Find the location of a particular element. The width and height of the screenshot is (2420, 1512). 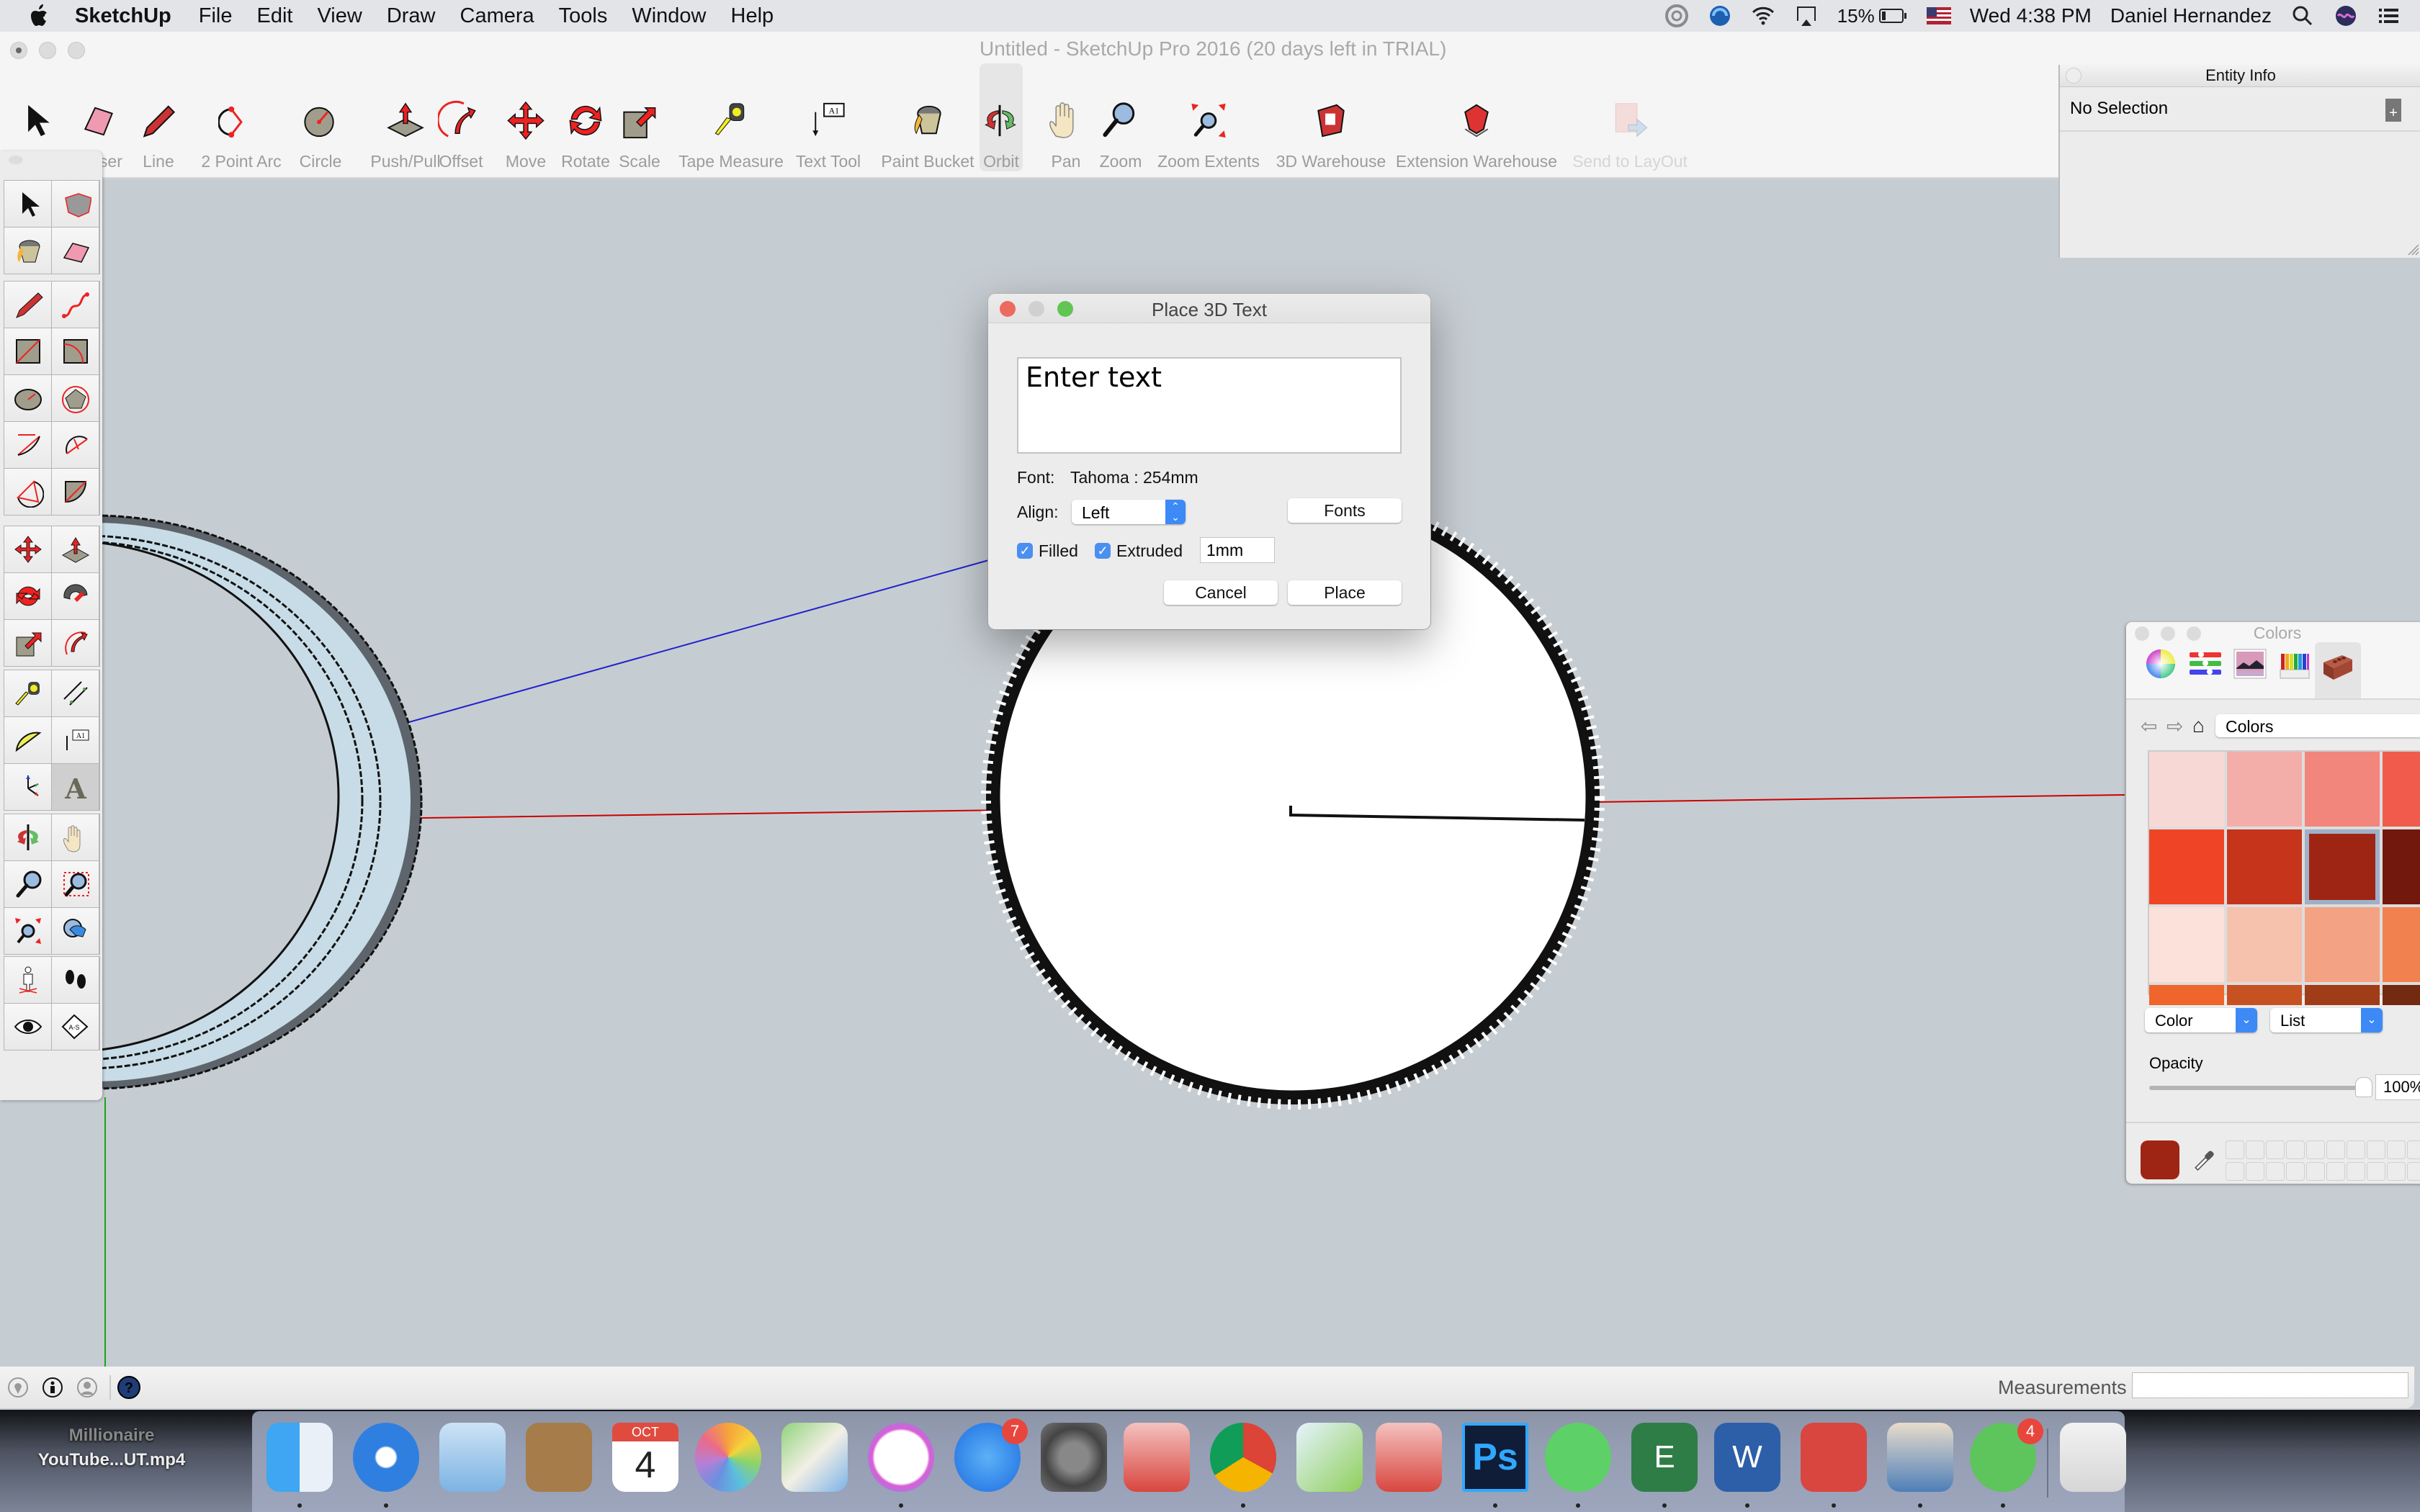

palette-tool-line is located at coordinates (27, 305).